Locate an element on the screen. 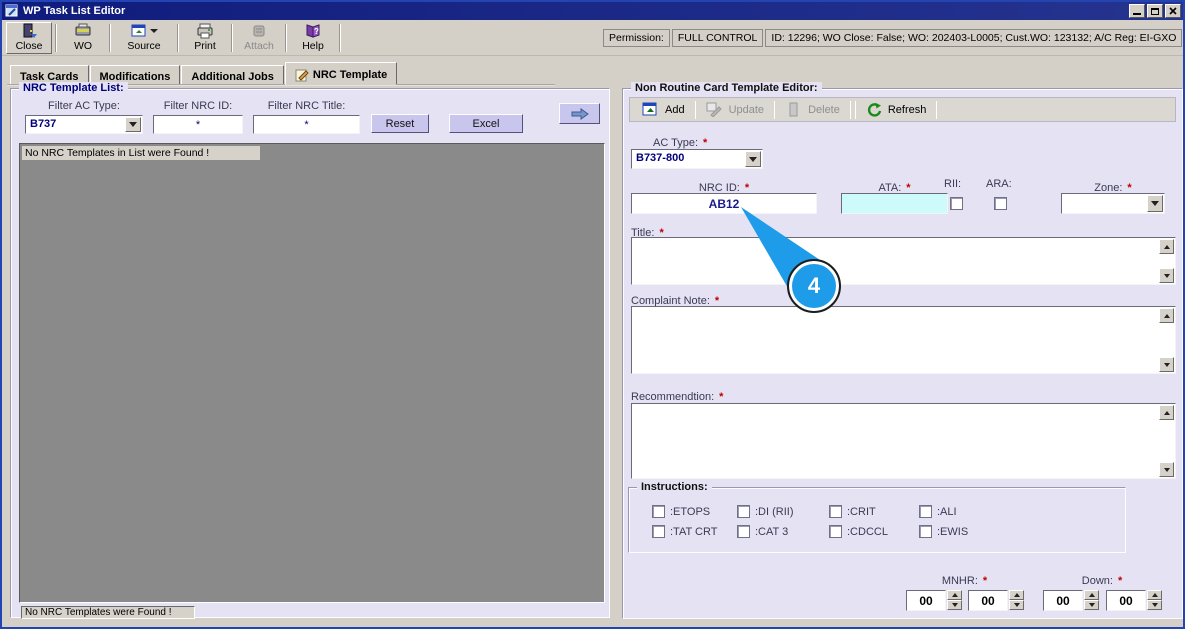 Image resolution: width=1185 pixels, height=629 pixels. form-window-icon is located at coordinates (138, 30).